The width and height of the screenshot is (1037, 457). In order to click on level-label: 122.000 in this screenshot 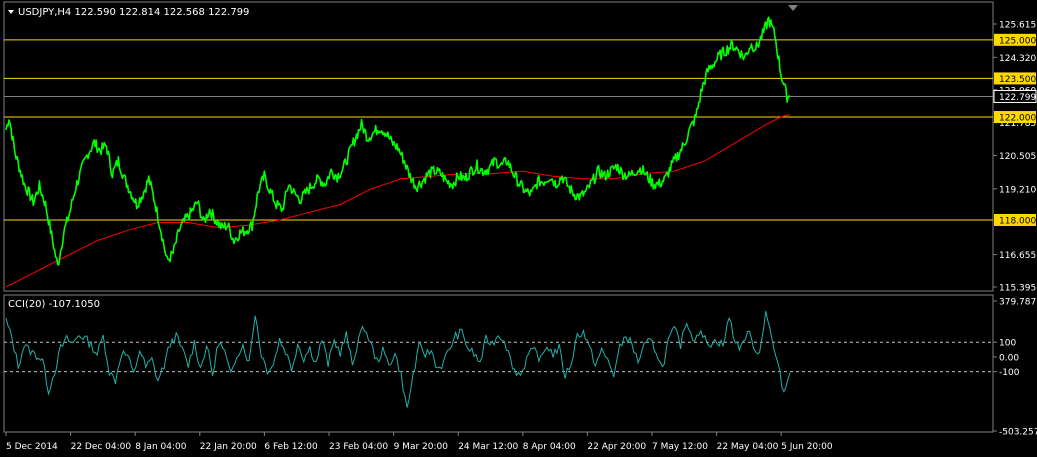, I will do `click(1017, 119)`.